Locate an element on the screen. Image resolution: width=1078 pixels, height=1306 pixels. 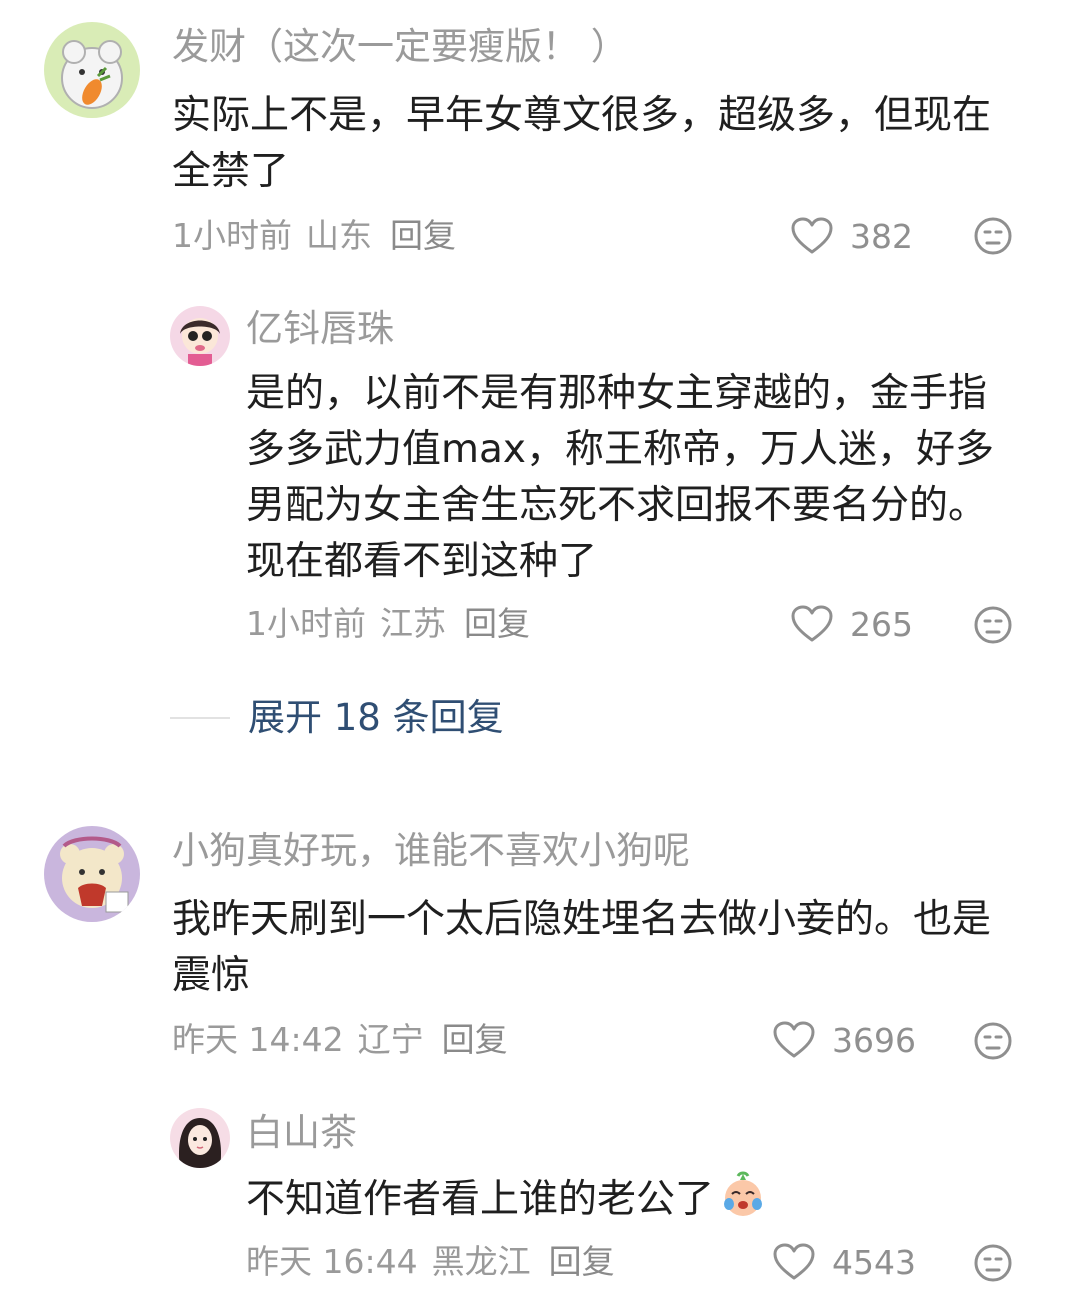
comment-location: 黑龙江 is located at coordinates (481, 1261).